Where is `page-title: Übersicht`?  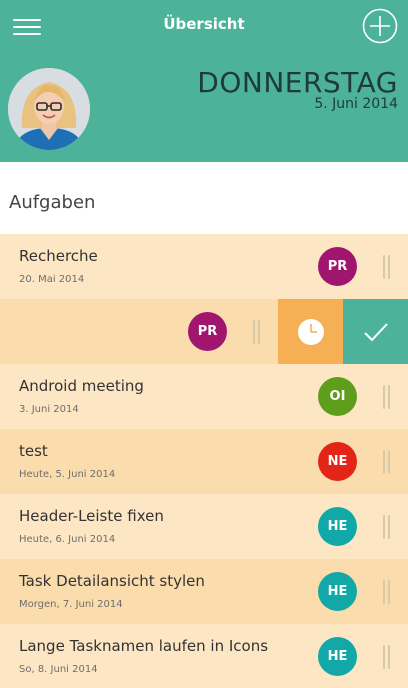
page-title: Übersicht is located at coordinates (204, 24).